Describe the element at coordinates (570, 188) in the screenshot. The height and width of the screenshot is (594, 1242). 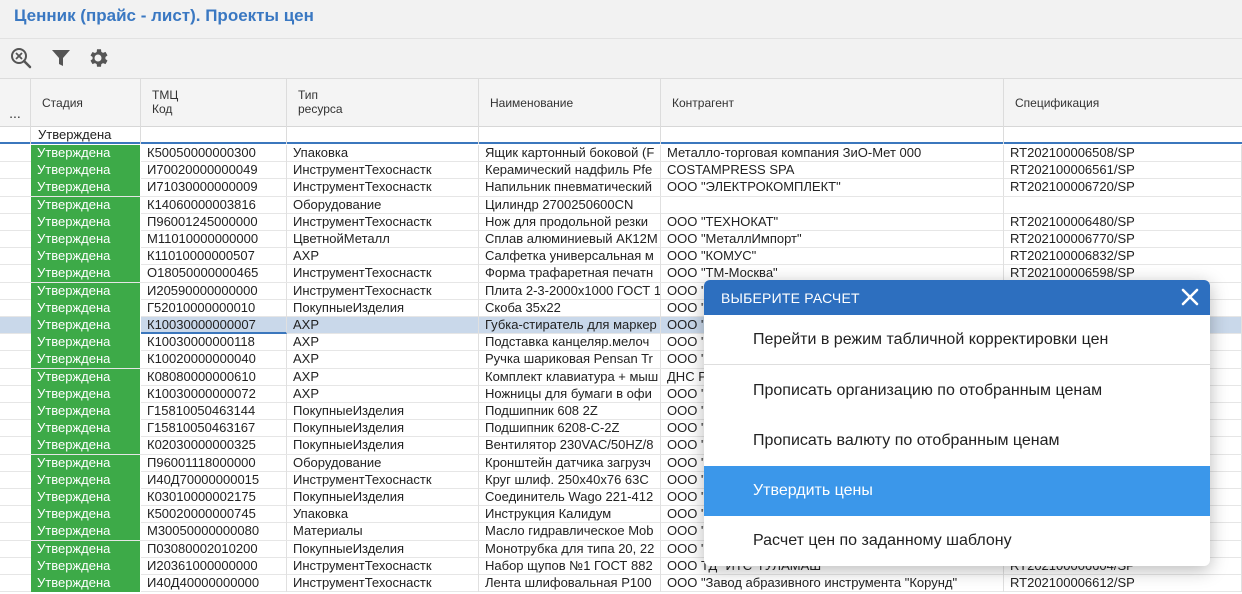
I see `cell-name: Напильник пневматический` at that location.